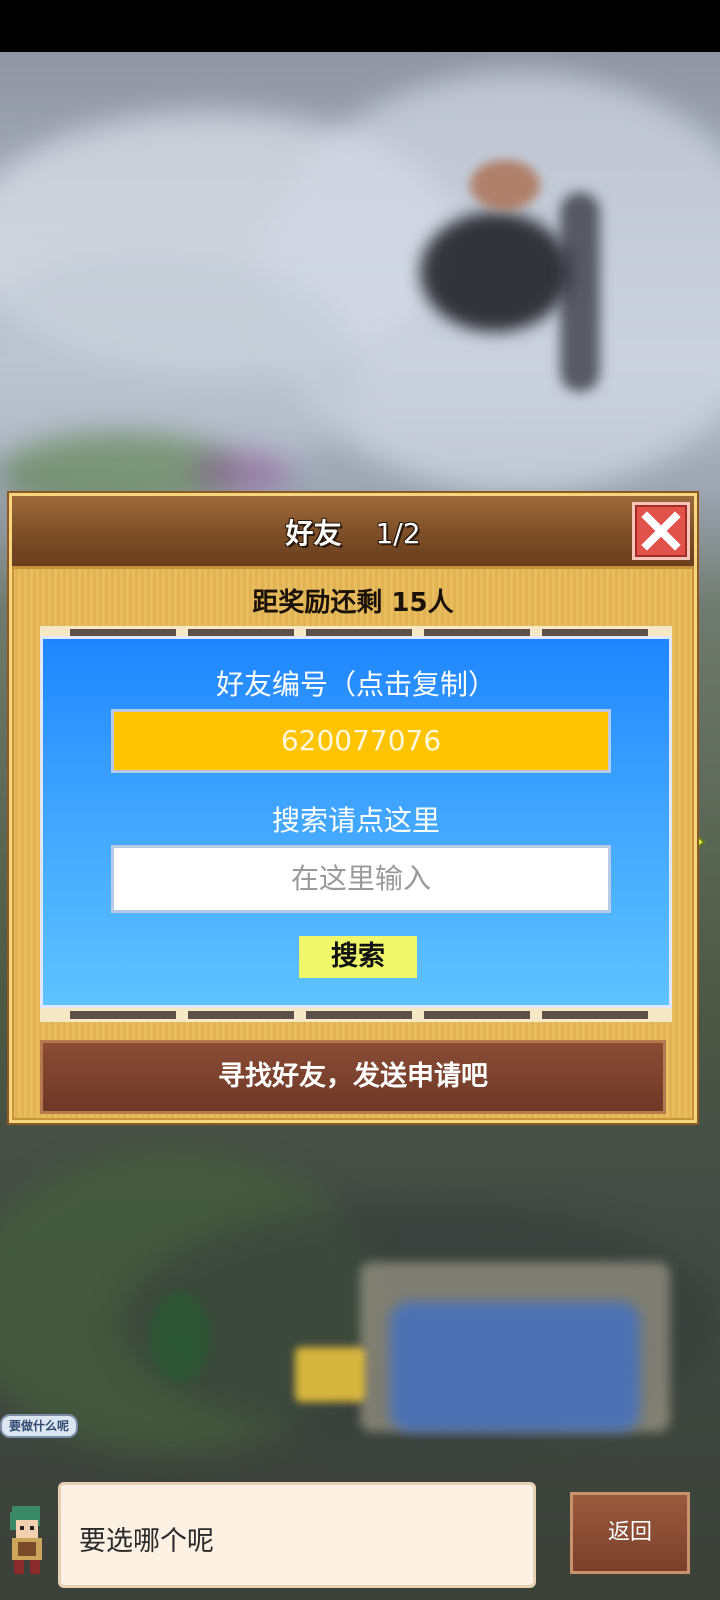 Image resolution: width=720 pixels, height=1600 pixels. I want to click on dialog-header: 好友 1/2, so click(353, 532).